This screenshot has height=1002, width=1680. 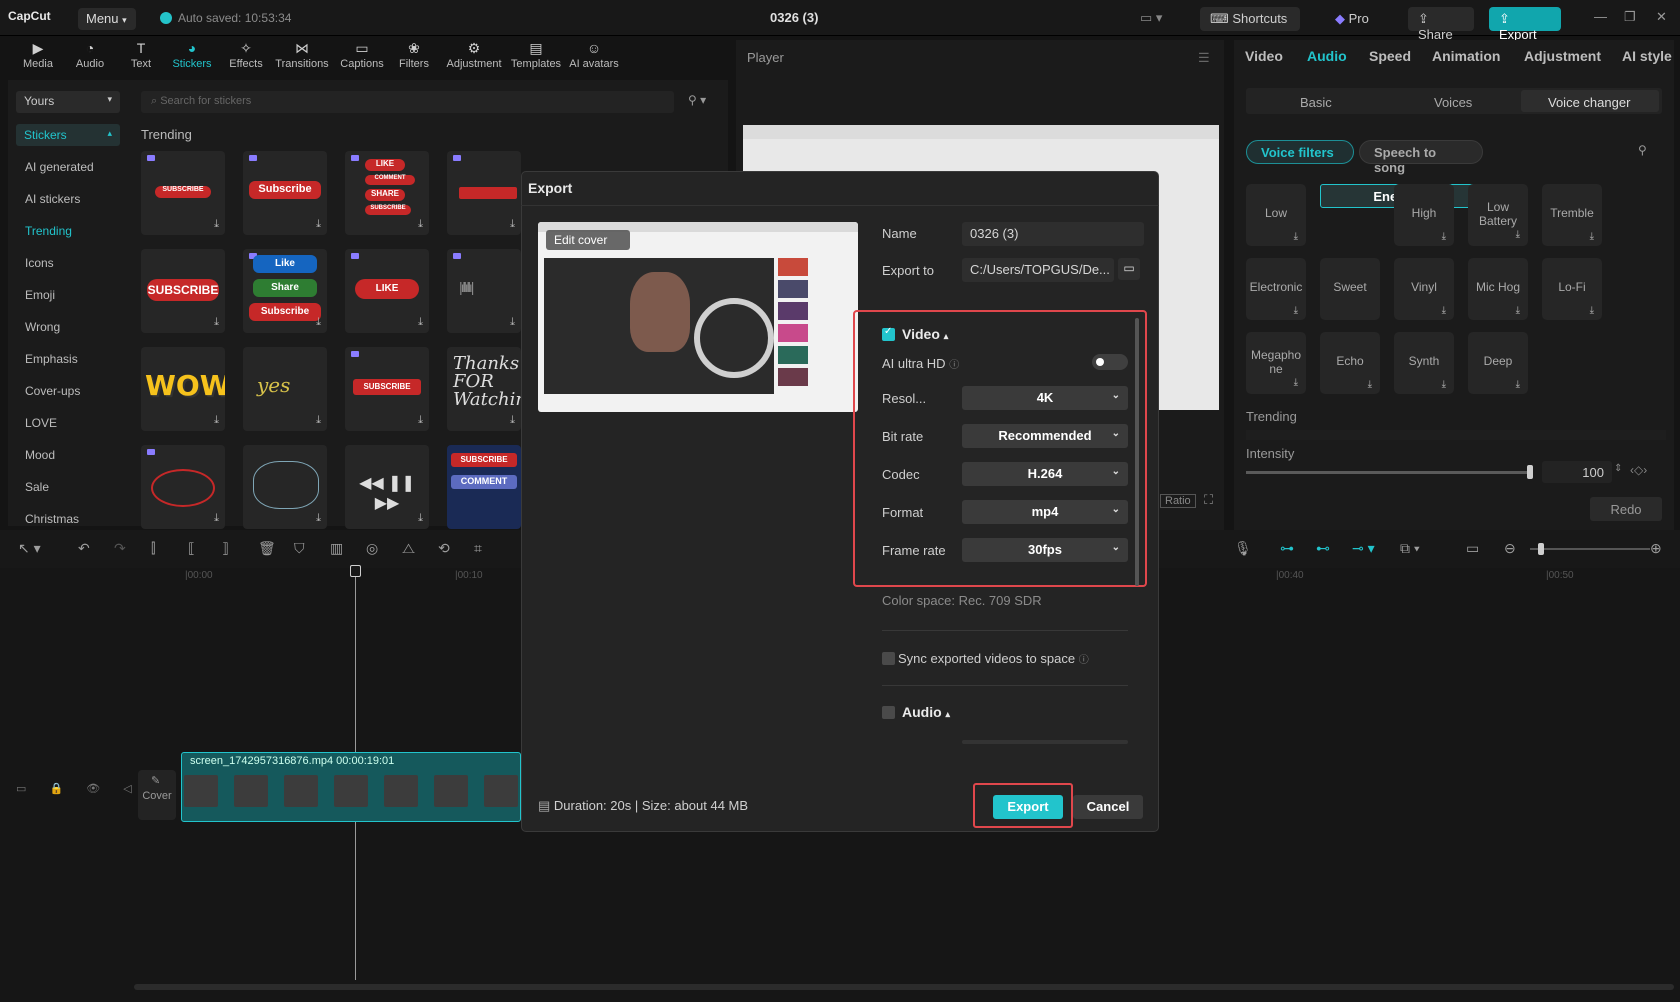 I want to click on menu-button: Menu ▾, so click(x=107, y=19).